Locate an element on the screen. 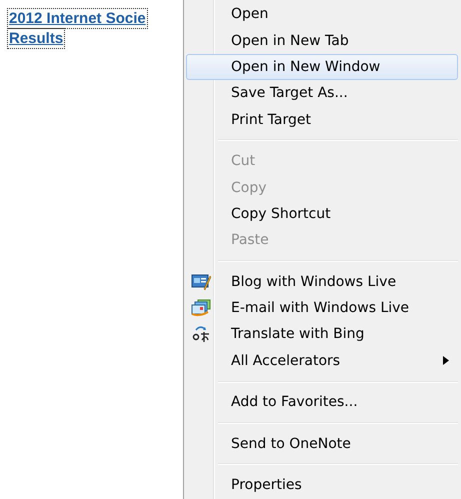 Image resolution: width=461 pixels, height=499 pixels. menu-item: Properties is located at coordinates (322, 485).